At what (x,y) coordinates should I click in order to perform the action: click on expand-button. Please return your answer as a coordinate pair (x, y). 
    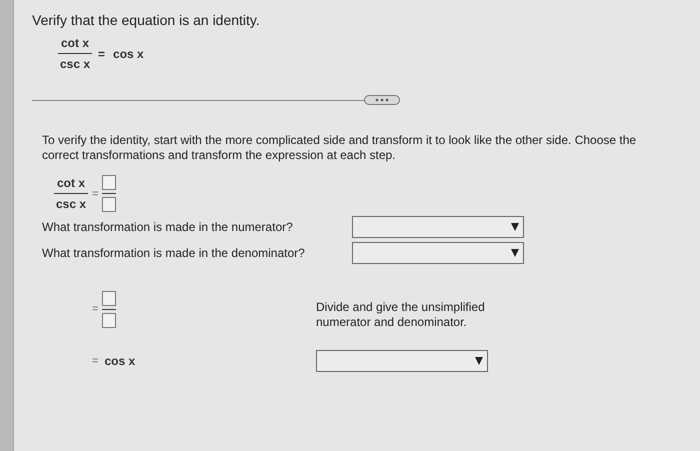
    Looking at the image, I should click on (382, 100).